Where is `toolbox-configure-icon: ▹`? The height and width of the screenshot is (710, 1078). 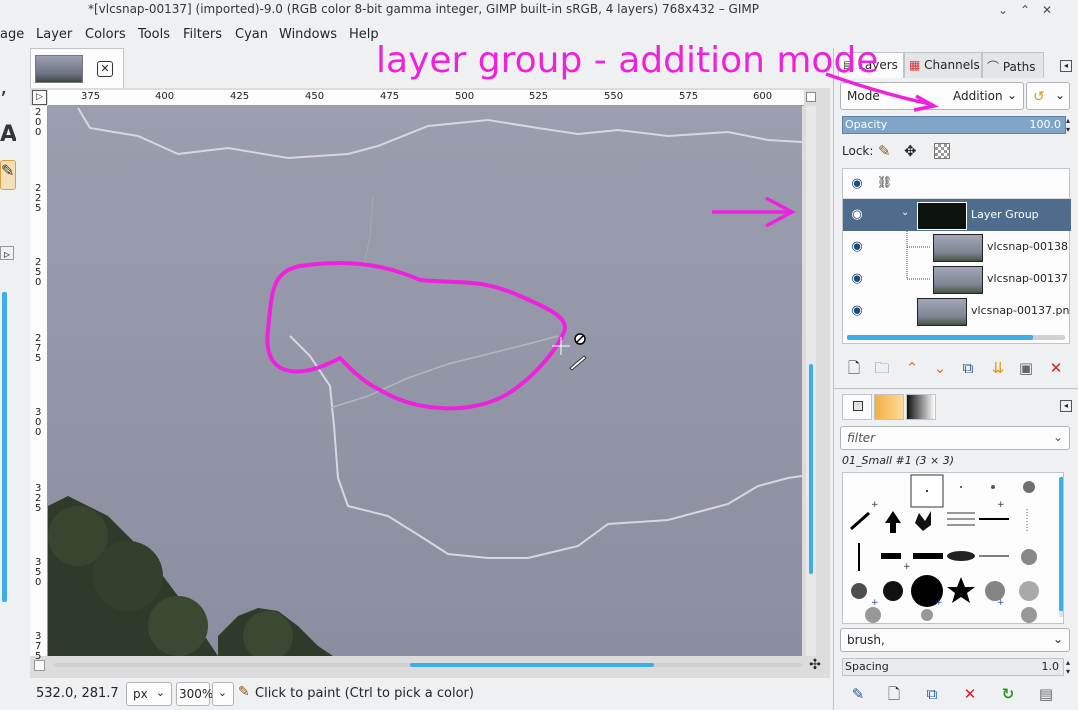 toolbox-configure-icon: ▹ is located at coordinates (7, 253).